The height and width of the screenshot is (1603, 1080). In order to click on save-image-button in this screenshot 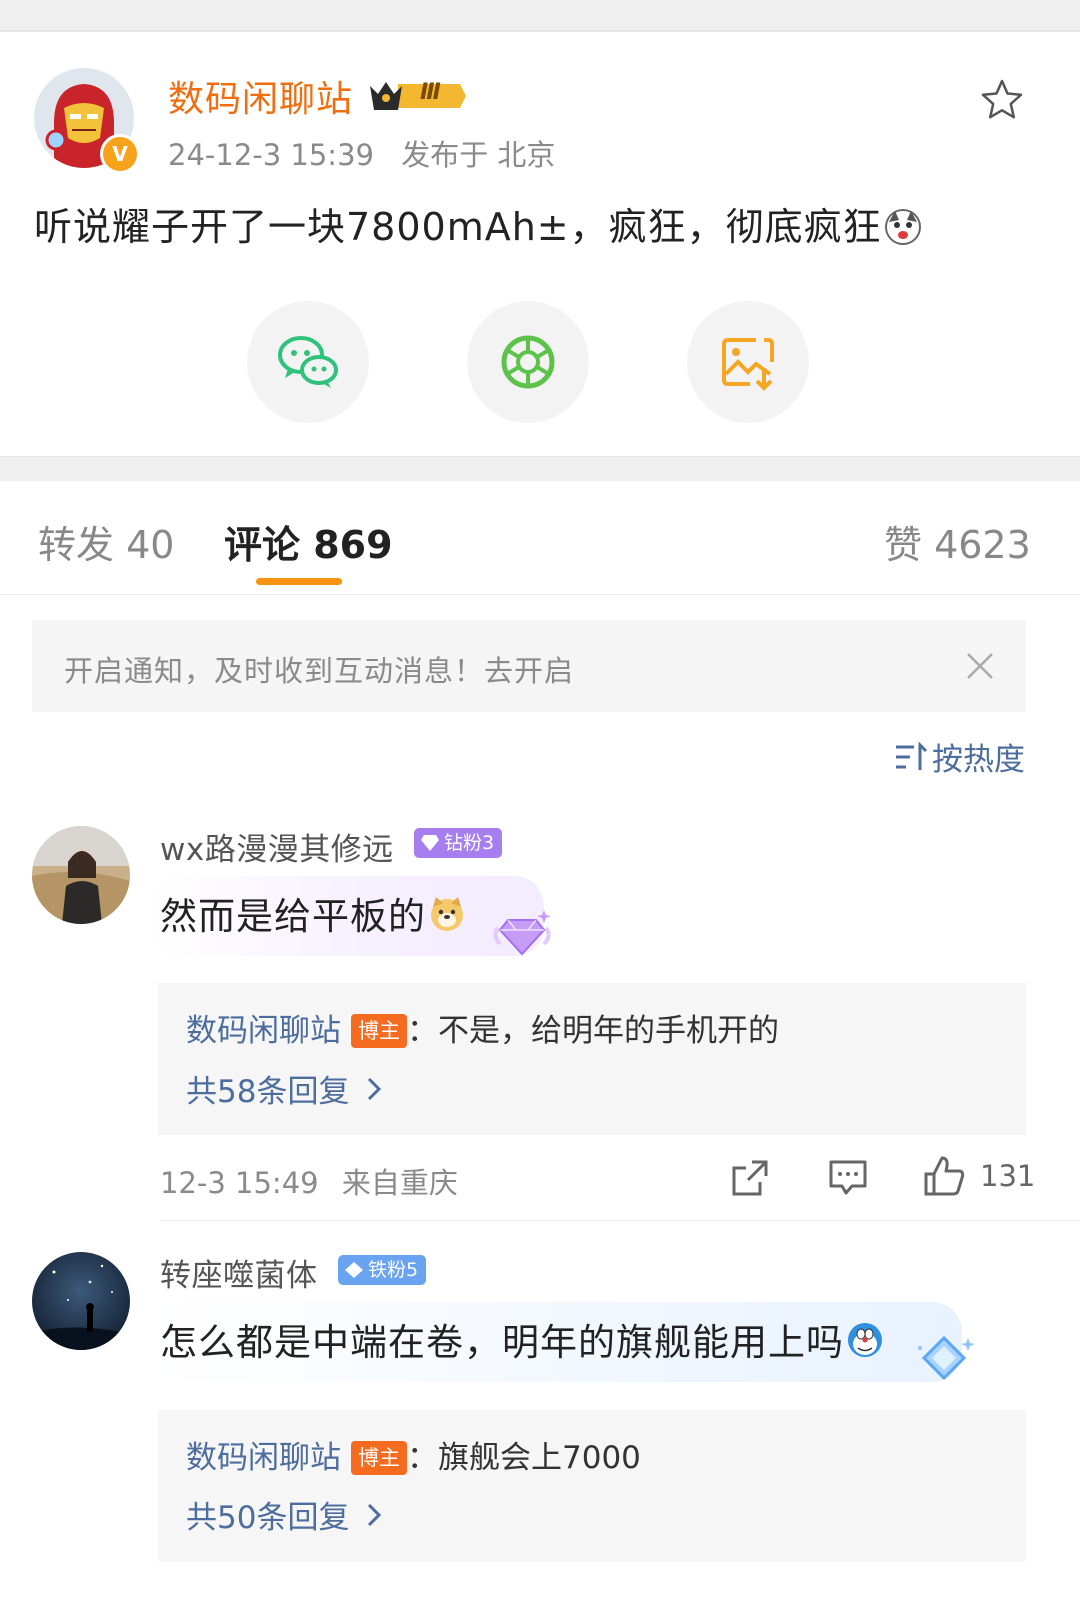, I will do `click(748, 362)`.